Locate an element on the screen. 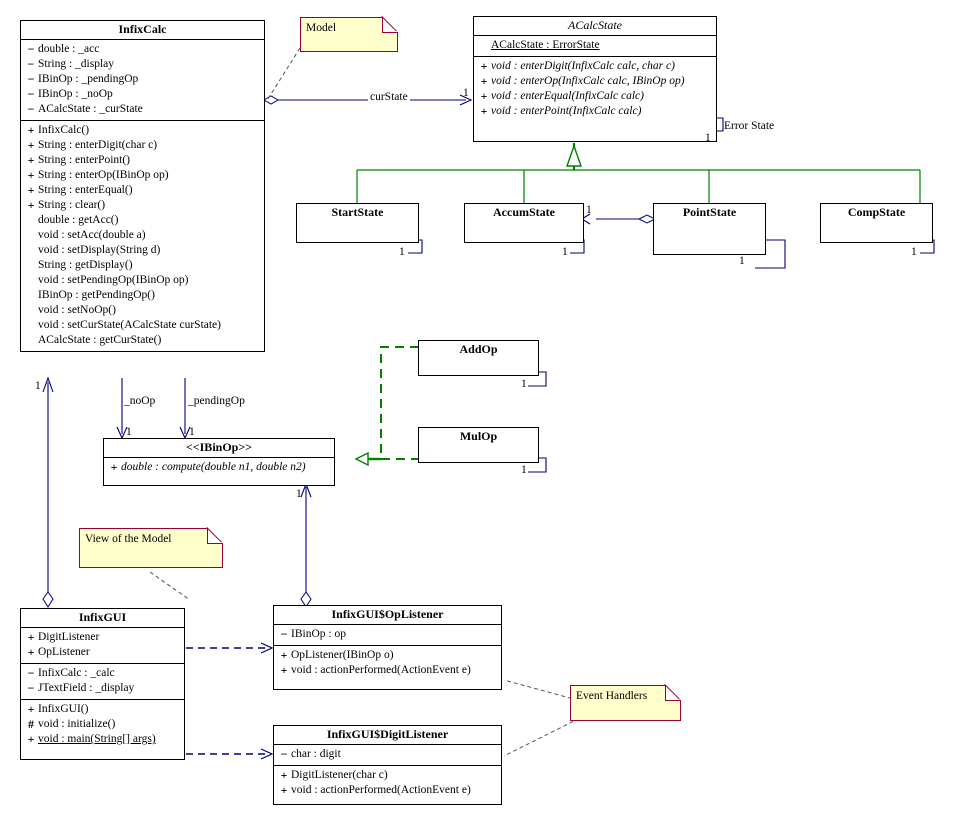  class-title-infixgui: InfixGUI is located at coordinates (102, 617).